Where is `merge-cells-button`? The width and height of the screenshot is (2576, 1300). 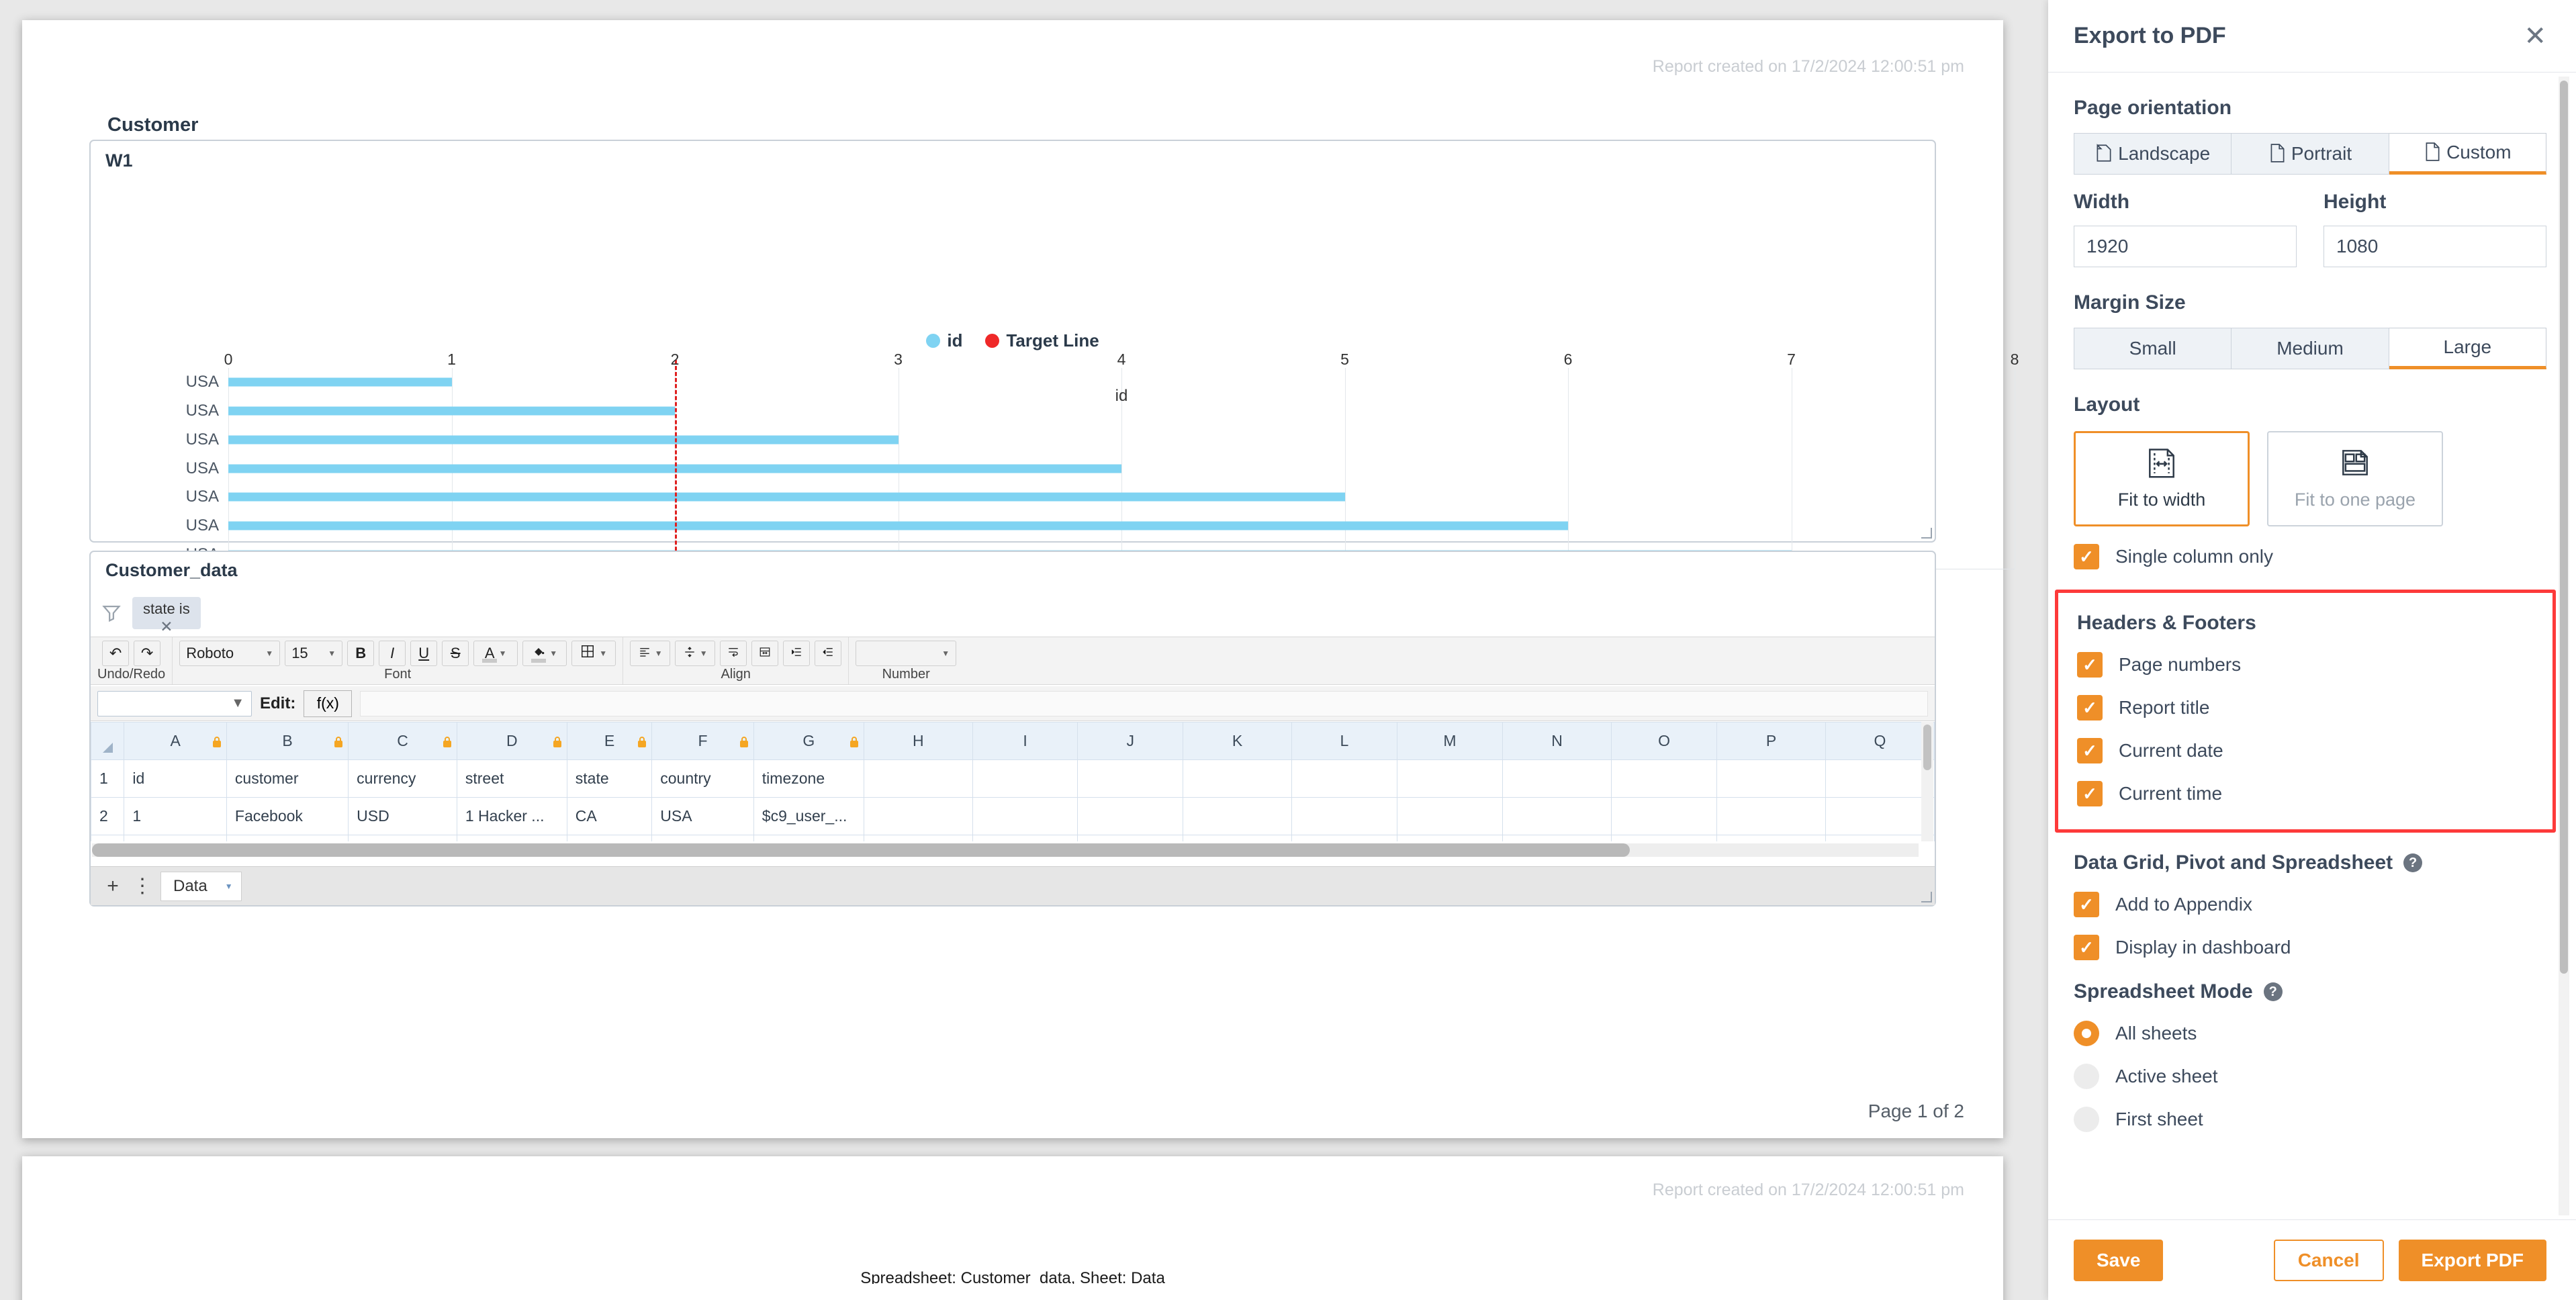 merge-cells-button is located at coordinates (765, 653).